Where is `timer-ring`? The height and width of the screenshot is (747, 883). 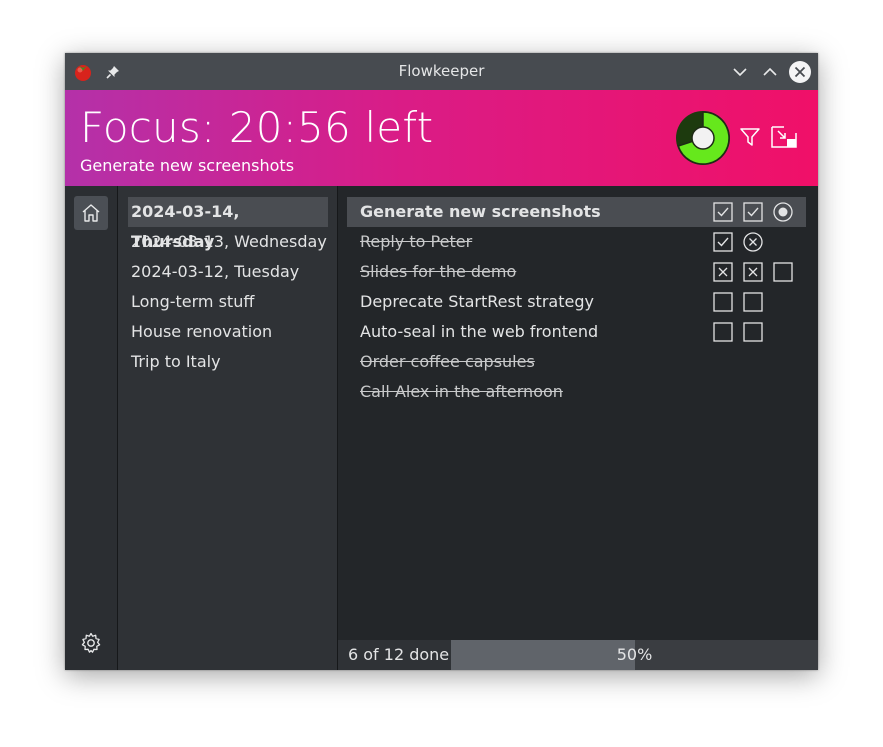
timer-ring is located at coordinates (703, 138).